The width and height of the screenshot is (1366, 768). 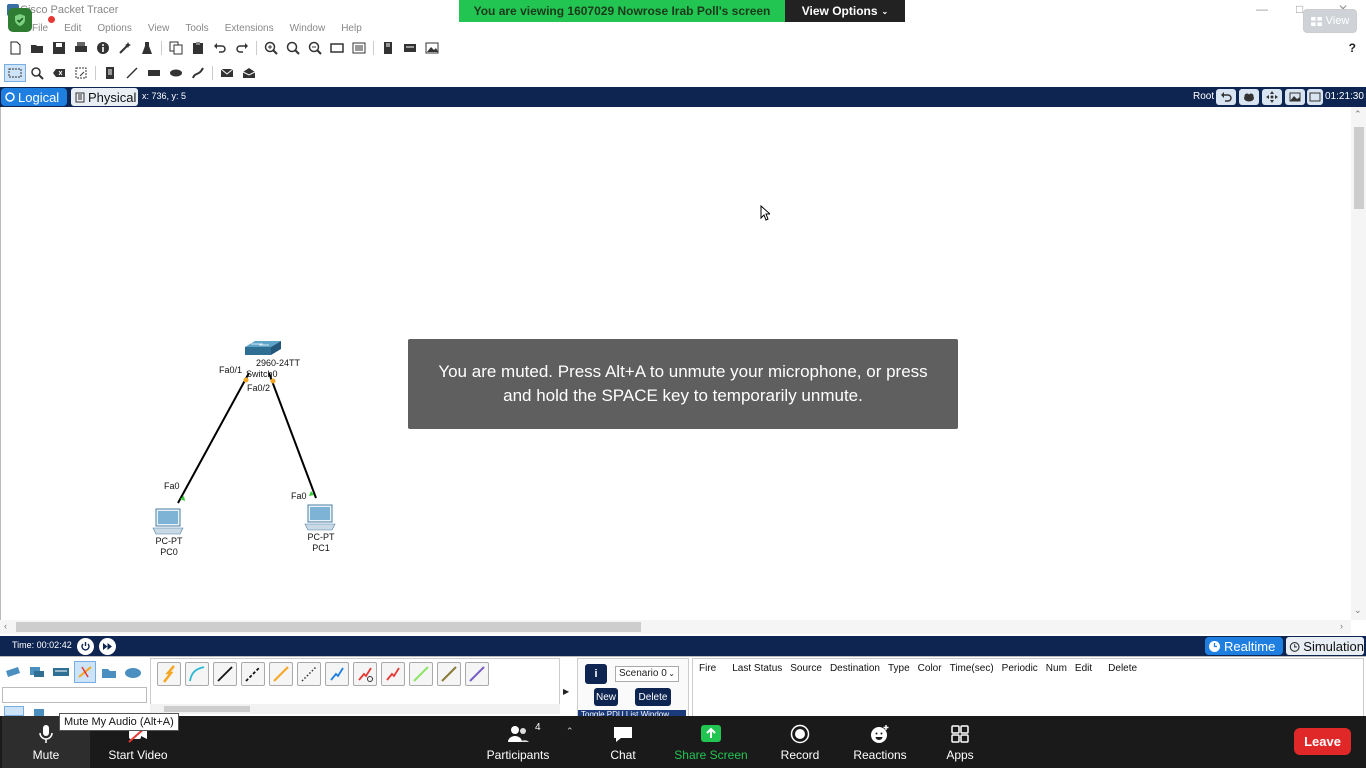 What do you see at coordinates (263, 348) in the screenshot?
I see `switch0-icon` at bounding box center [263, 348].